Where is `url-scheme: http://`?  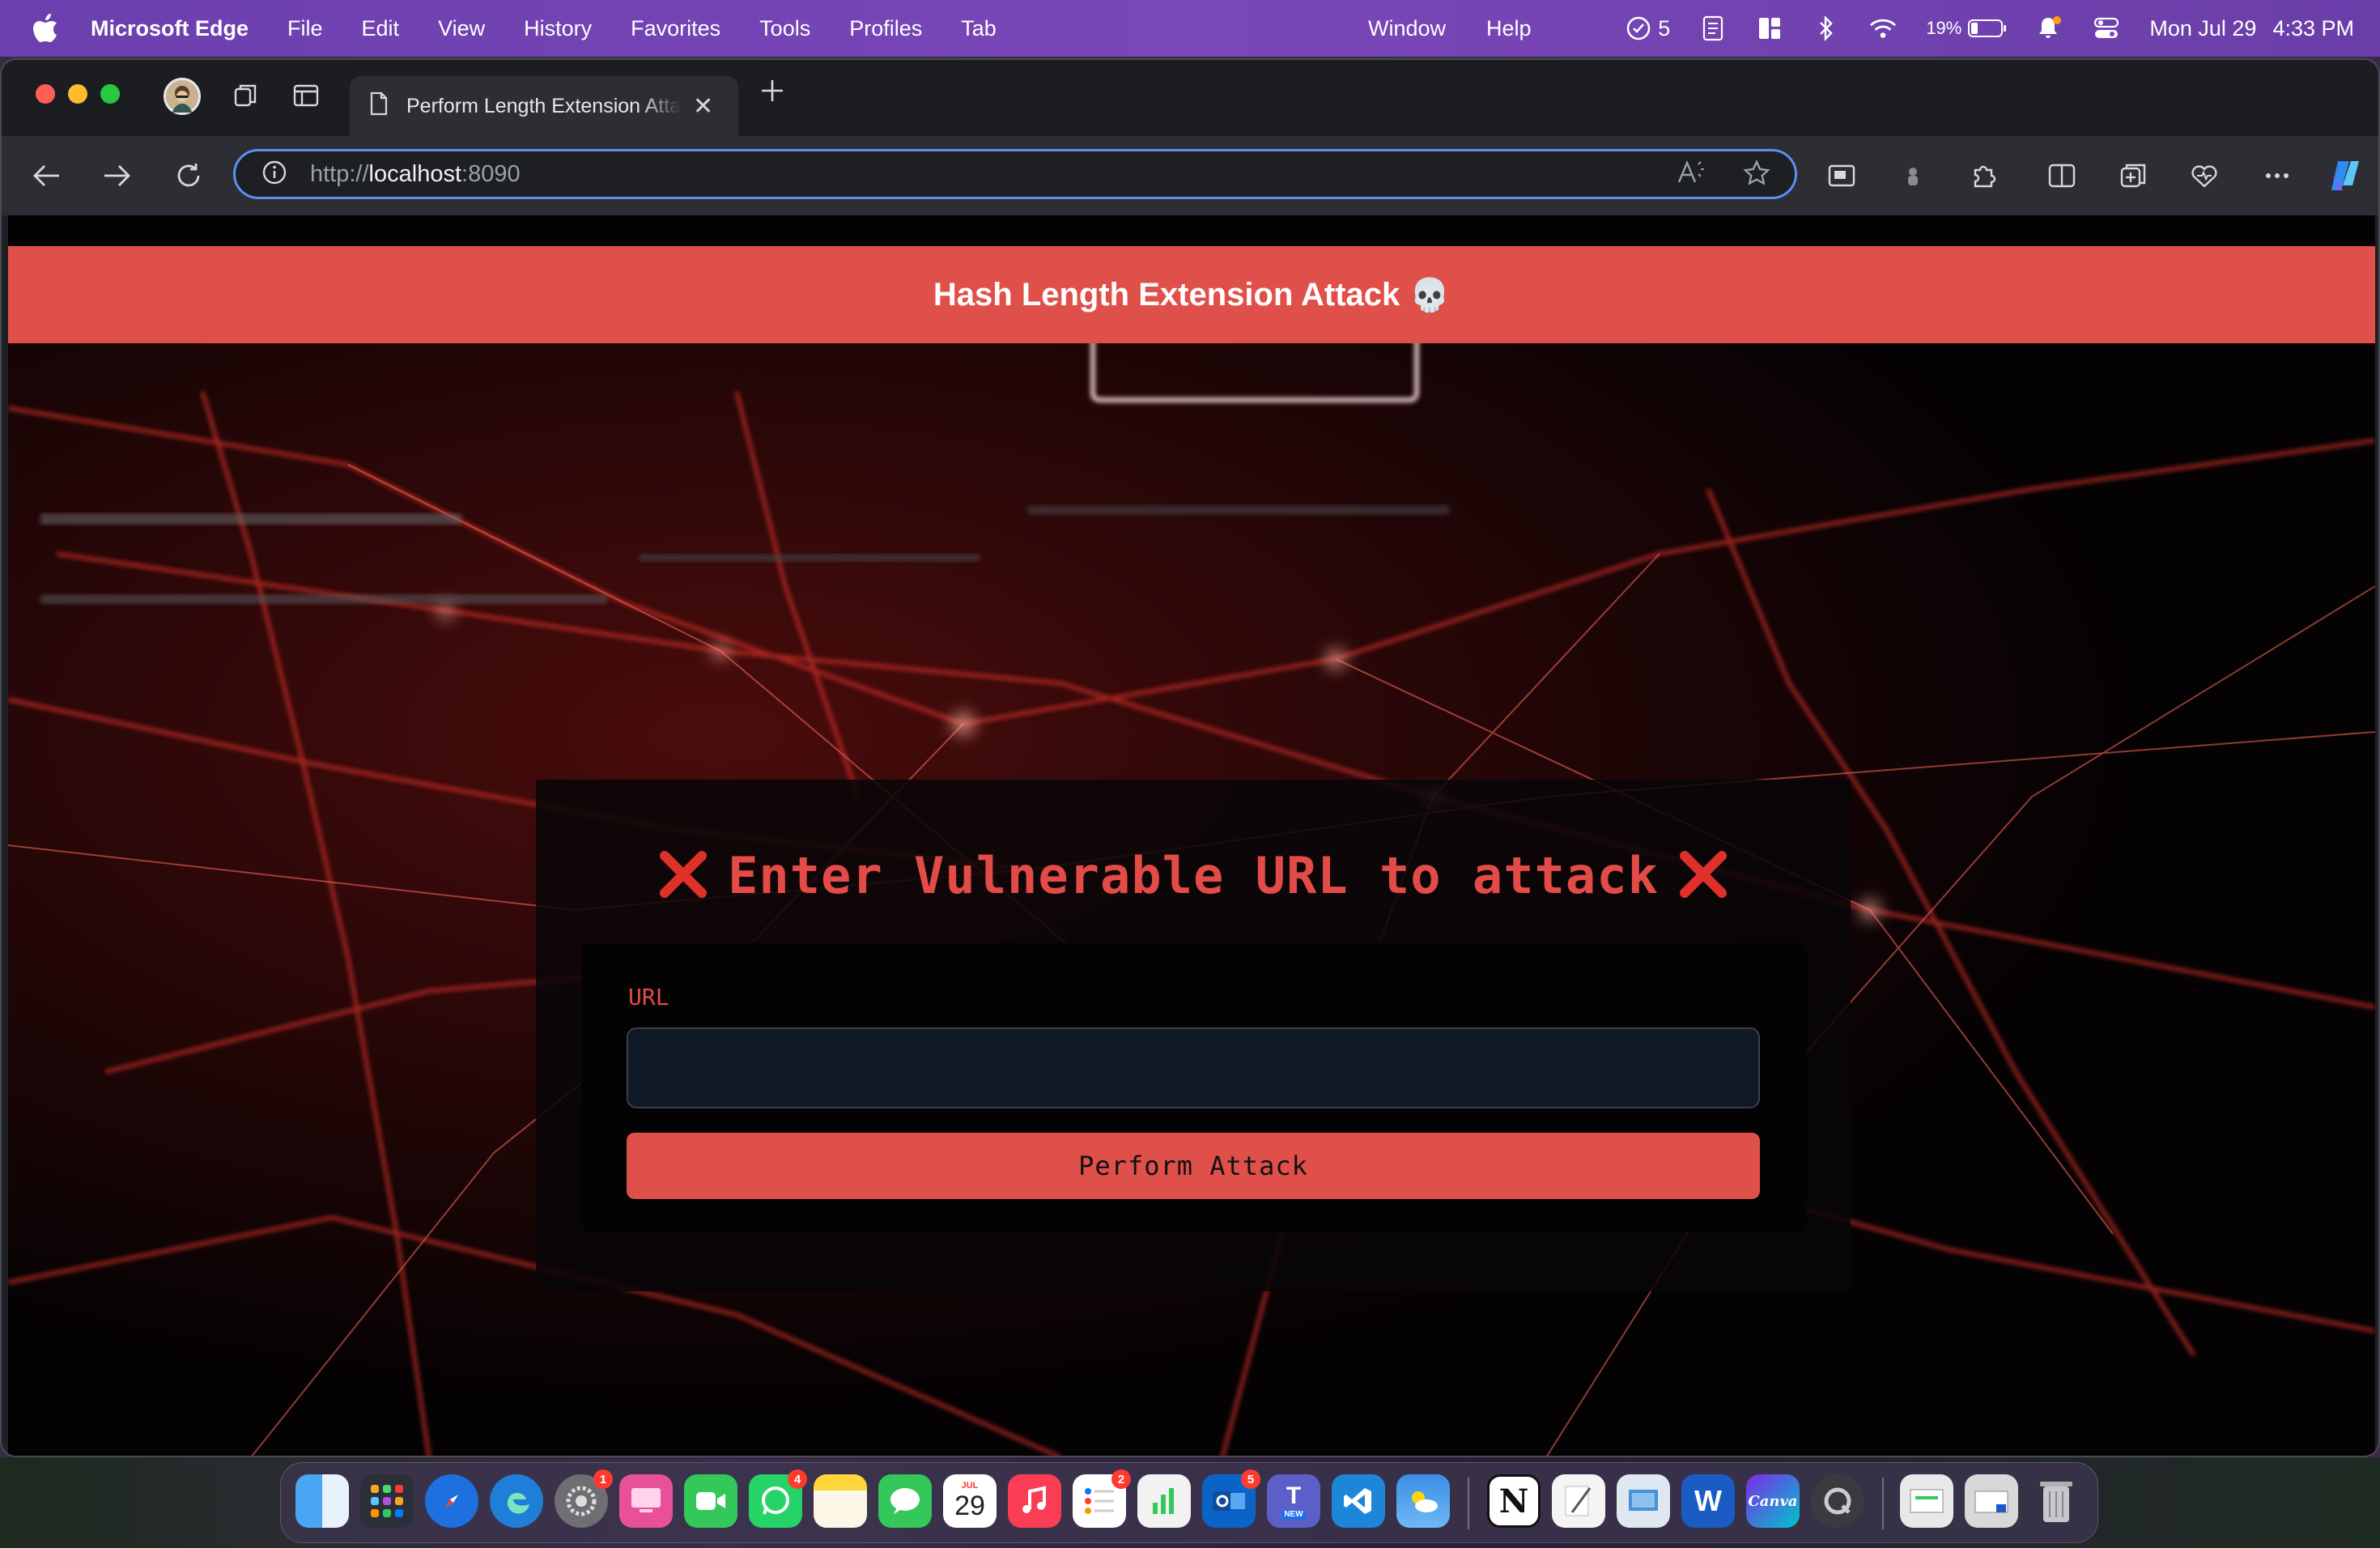 url-scheme: http:// is located at coordinates (339, 174).